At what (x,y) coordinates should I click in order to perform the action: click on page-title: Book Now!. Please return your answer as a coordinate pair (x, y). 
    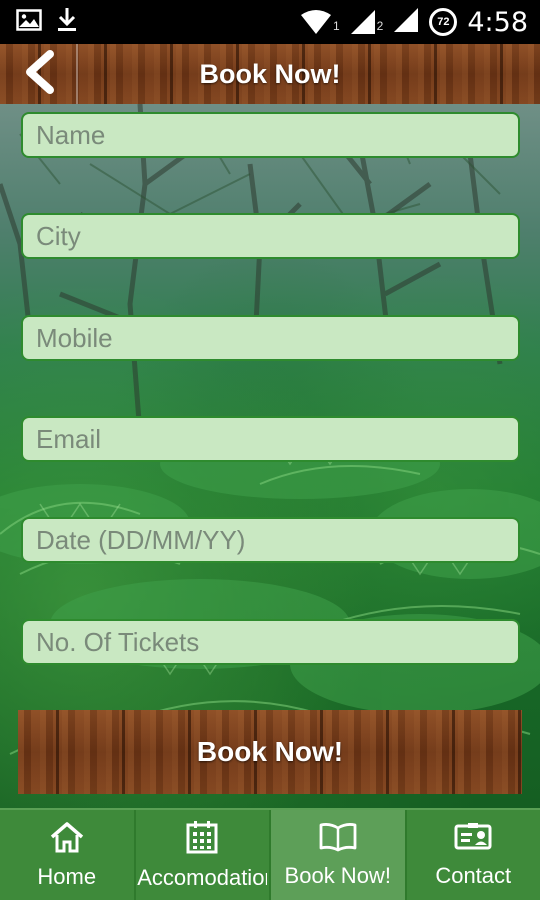
    Looking at the image, I should click on (270, 73).